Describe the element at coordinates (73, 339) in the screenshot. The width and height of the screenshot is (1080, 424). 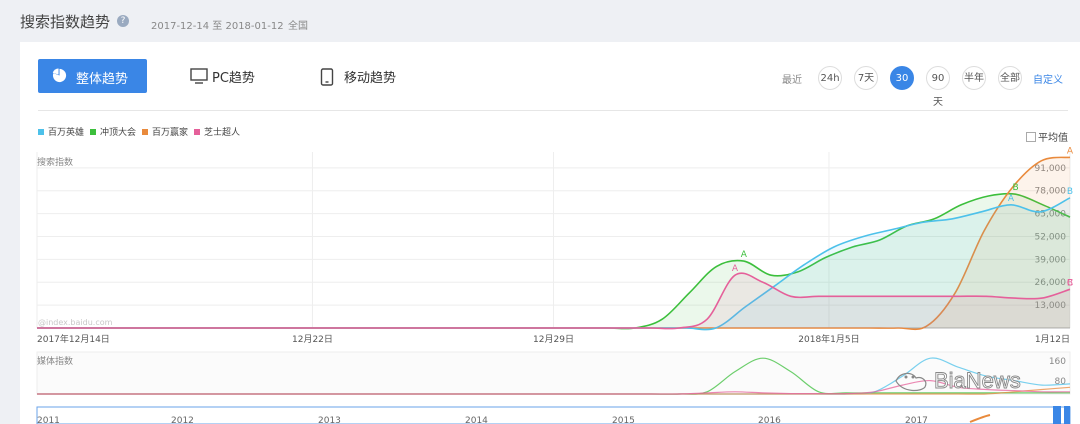
I see `x-tick-label: 2017年12月14日` at that location.